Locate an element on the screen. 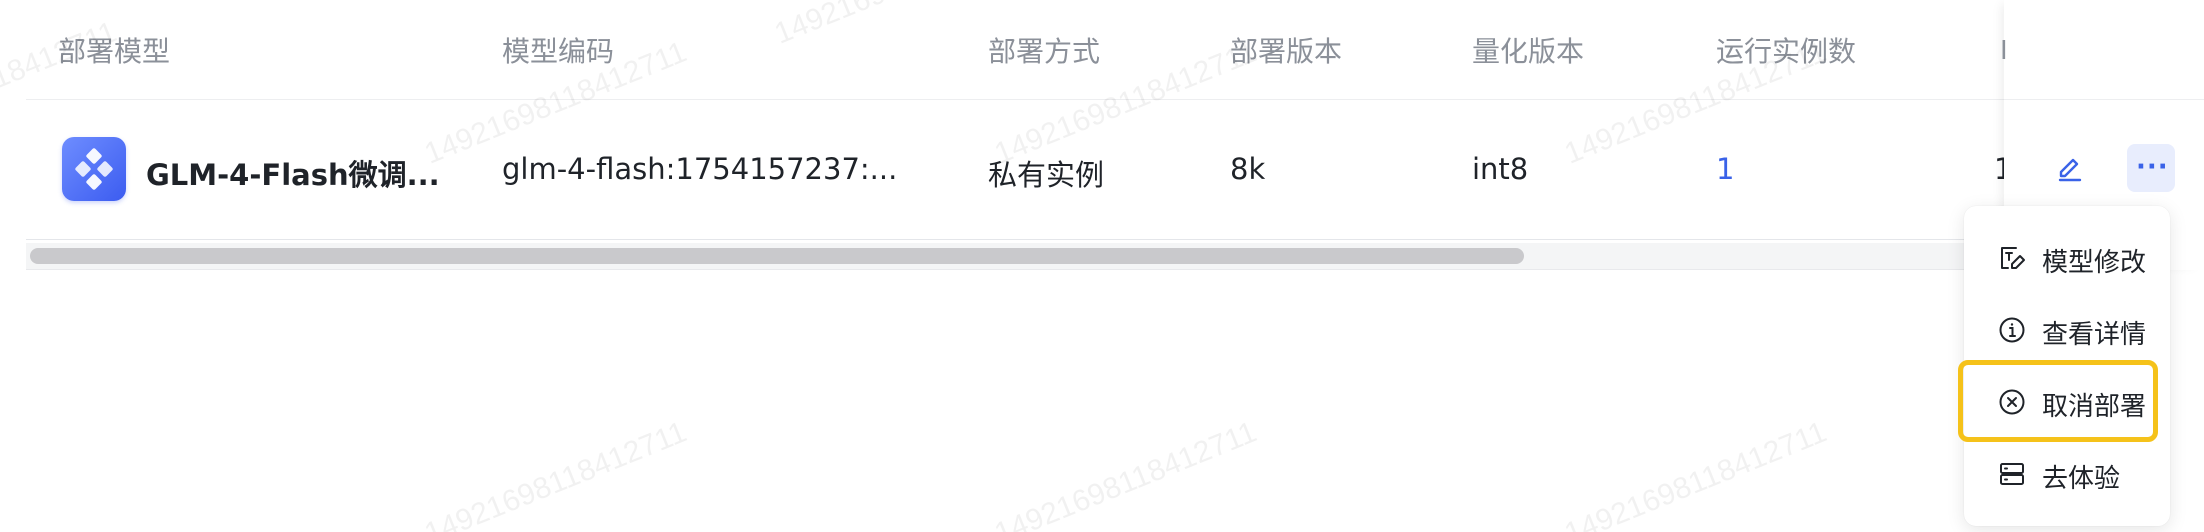  horizontal-scrollbar is located at coordinates (1115, 256).